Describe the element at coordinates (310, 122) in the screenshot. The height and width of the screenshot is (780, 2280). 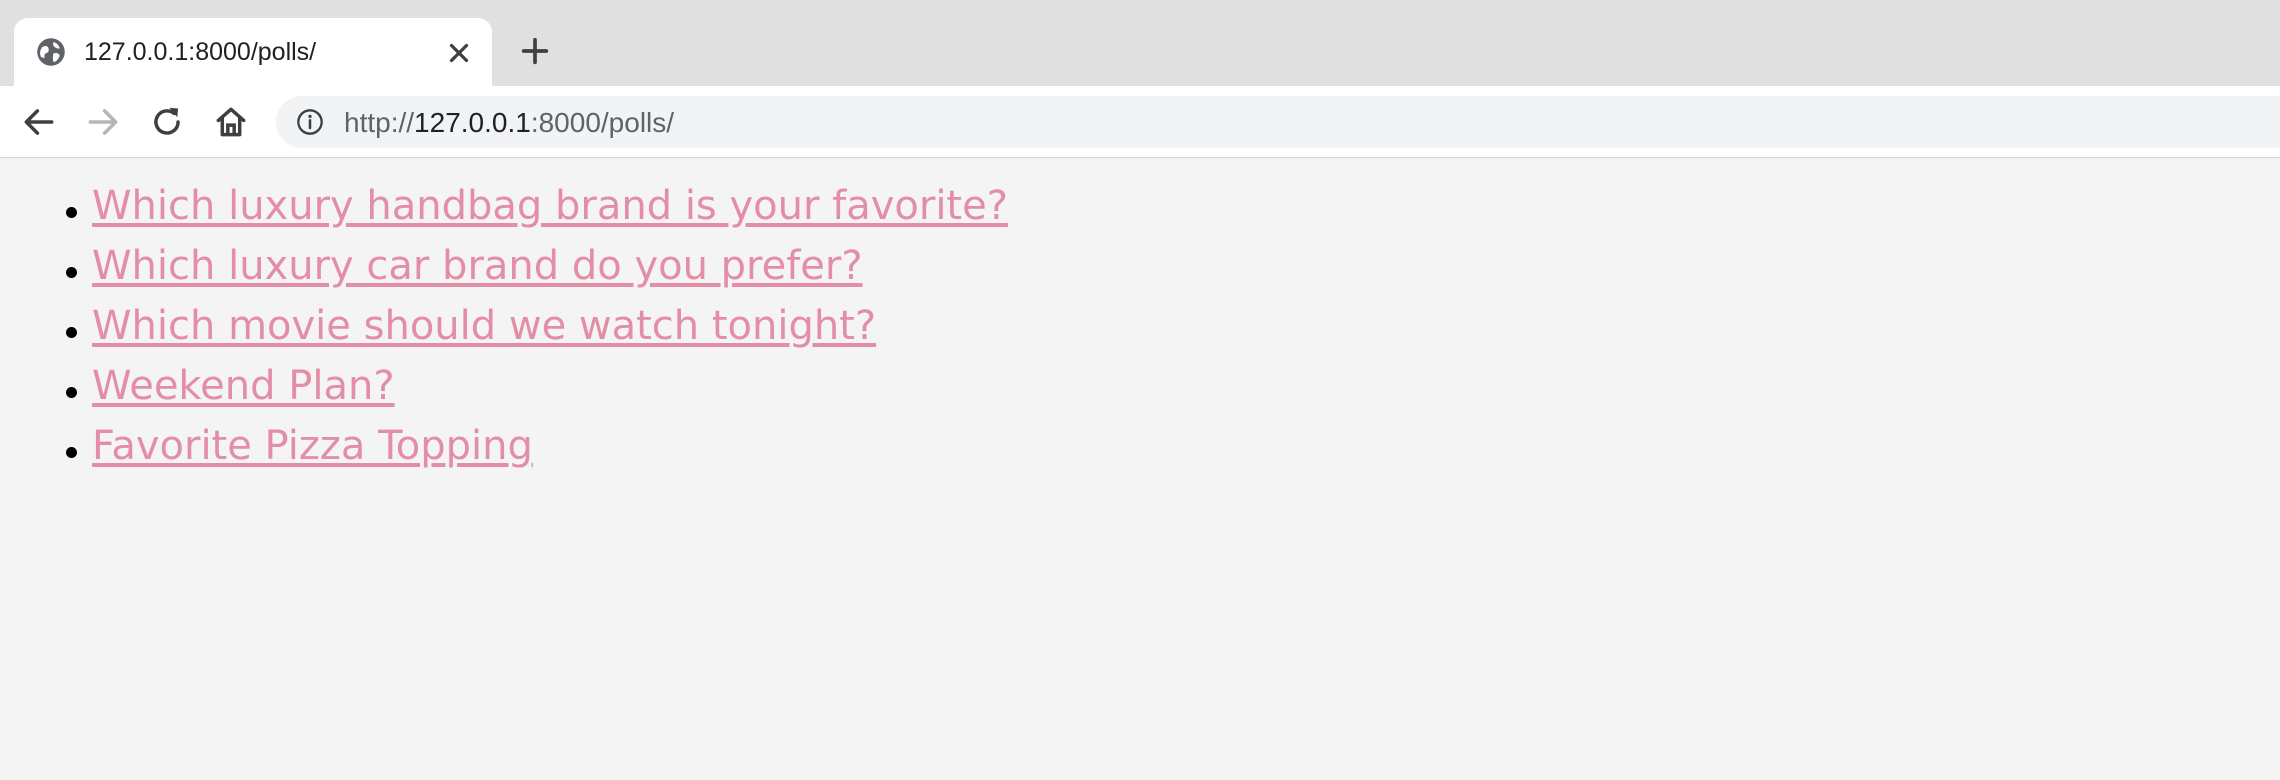
I see `info-icon` at that location.